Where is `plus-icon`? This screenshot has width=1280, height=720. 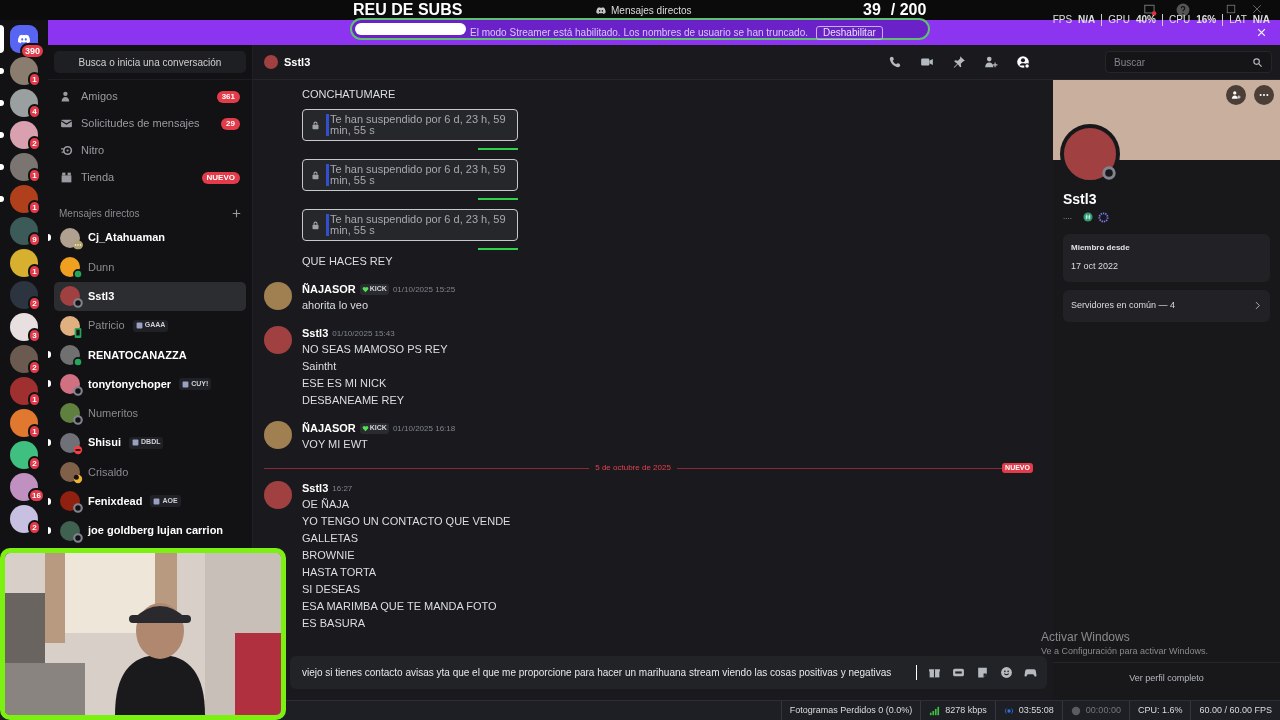
plus-icon is located at coordinates (236, 213).